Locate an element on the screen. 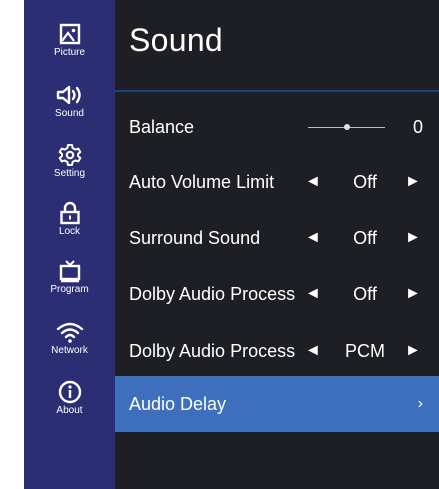 The height and width of the screenshot is (489, 439). sidebar-item-program: Program is located at coordinates (69, 287).